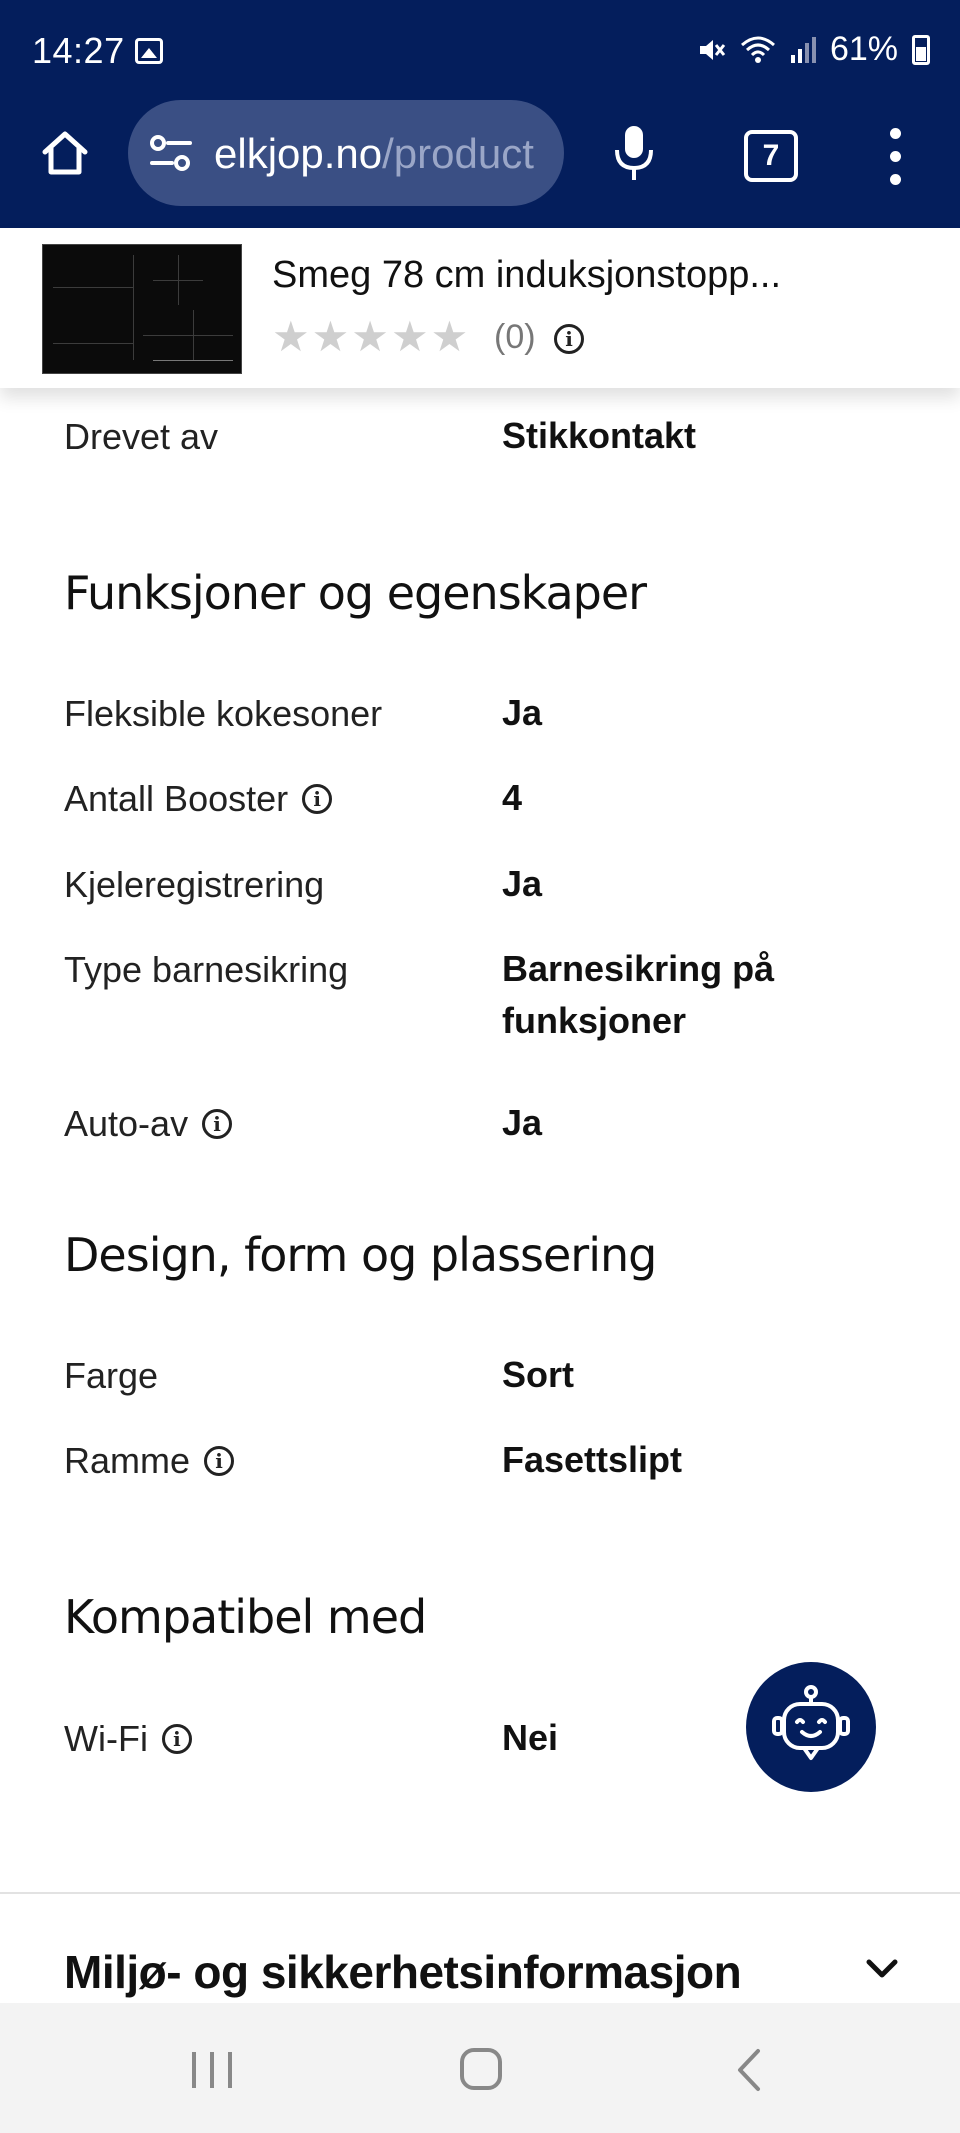  I want to click on spec-label: Fleksible kokesoner, so click(223, 713).